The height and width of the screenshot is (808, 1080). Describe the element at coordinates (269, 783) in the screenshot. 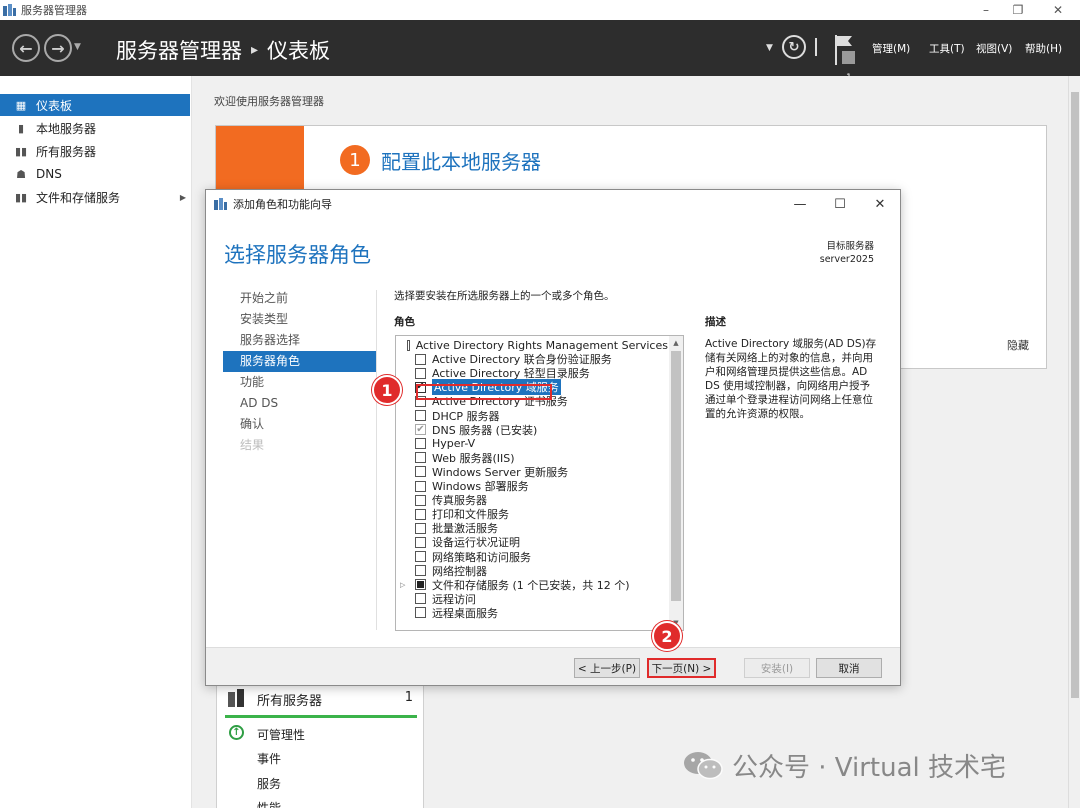

I see `tile-item-services: 服务` at that location.